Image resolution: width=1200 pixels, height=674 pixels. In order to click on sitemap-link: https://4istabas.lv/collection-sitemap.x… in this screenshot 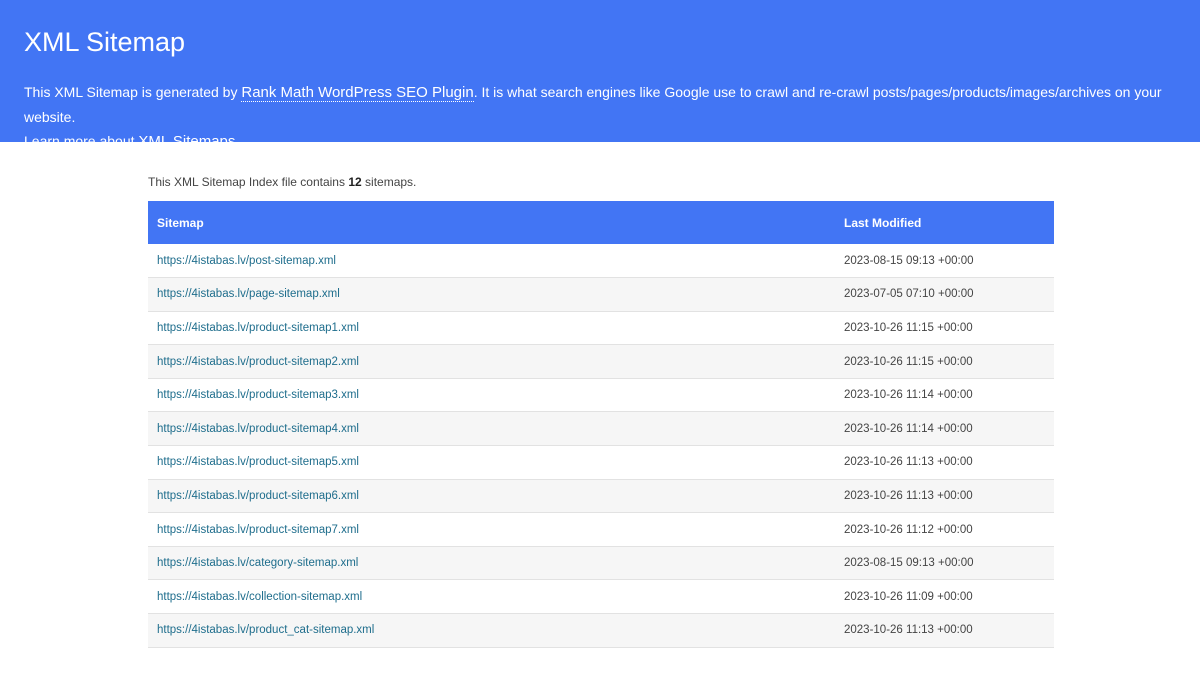, I will do `click(259, 597)`.